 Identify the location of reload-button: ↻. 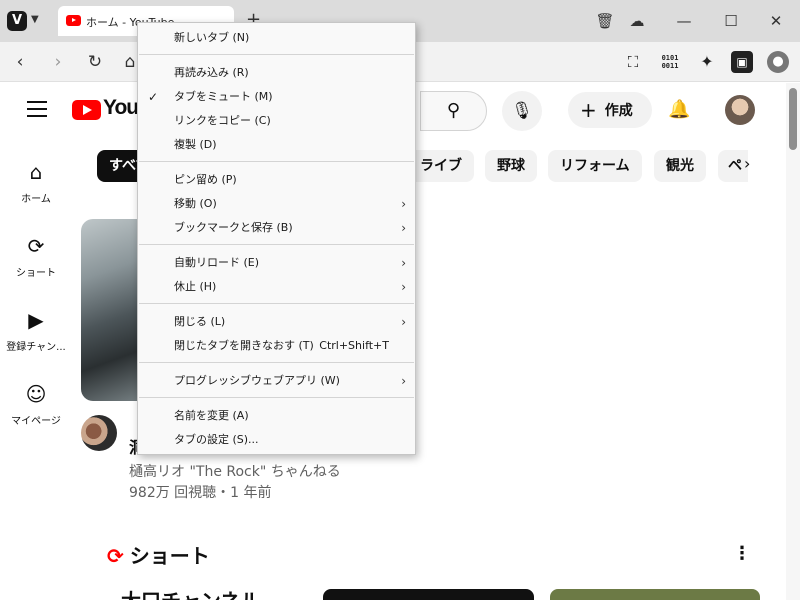
(95, 62).